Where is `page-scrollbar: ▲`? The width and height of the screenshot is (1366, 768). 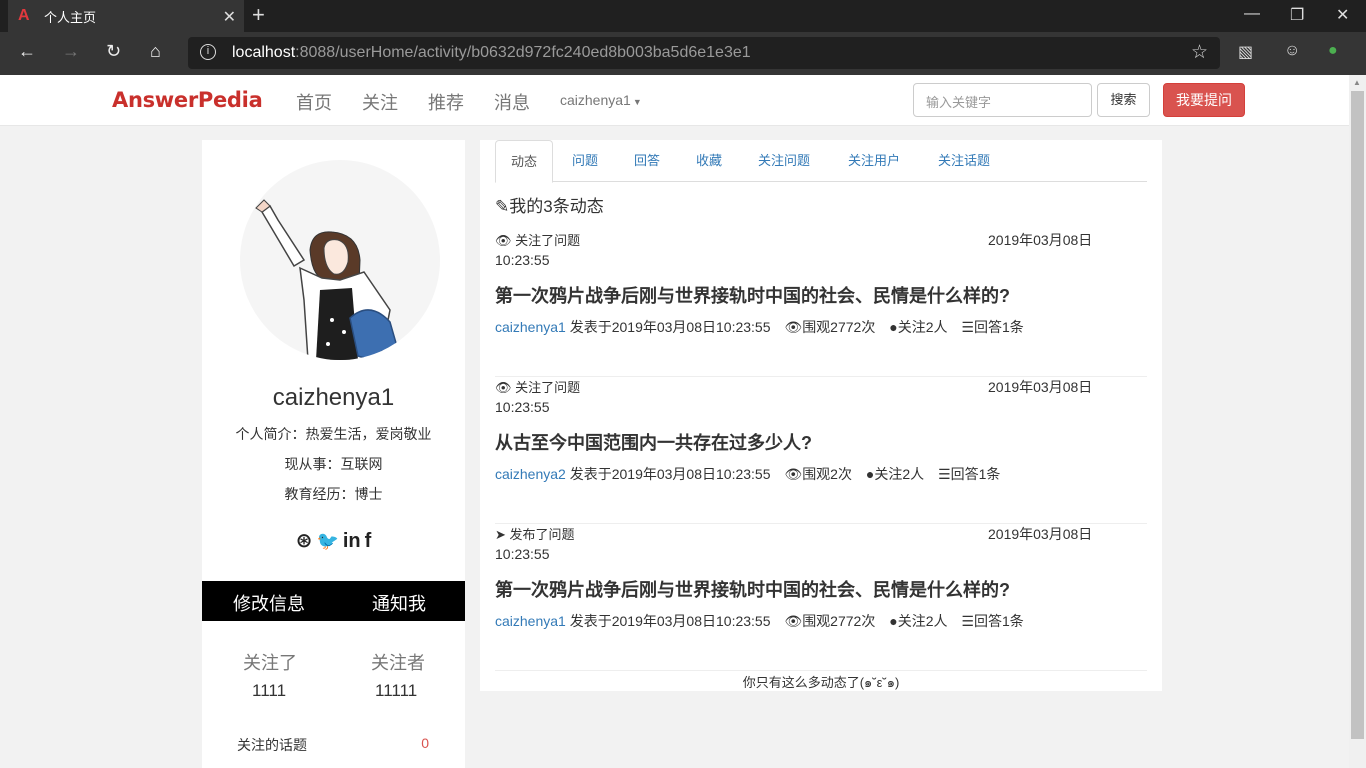
page-scrollbar: ▲ is located at coordinates (1357, 421).